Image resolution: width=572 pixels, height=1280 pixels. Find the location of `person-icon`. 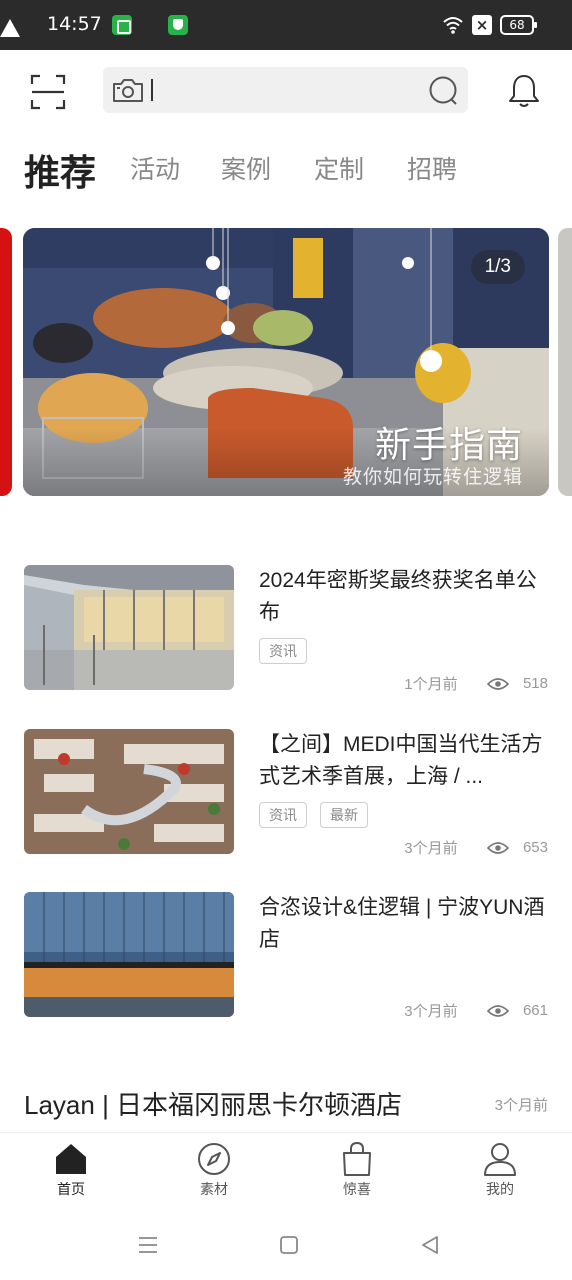

person-icon is located at coordinates (500, 1159).